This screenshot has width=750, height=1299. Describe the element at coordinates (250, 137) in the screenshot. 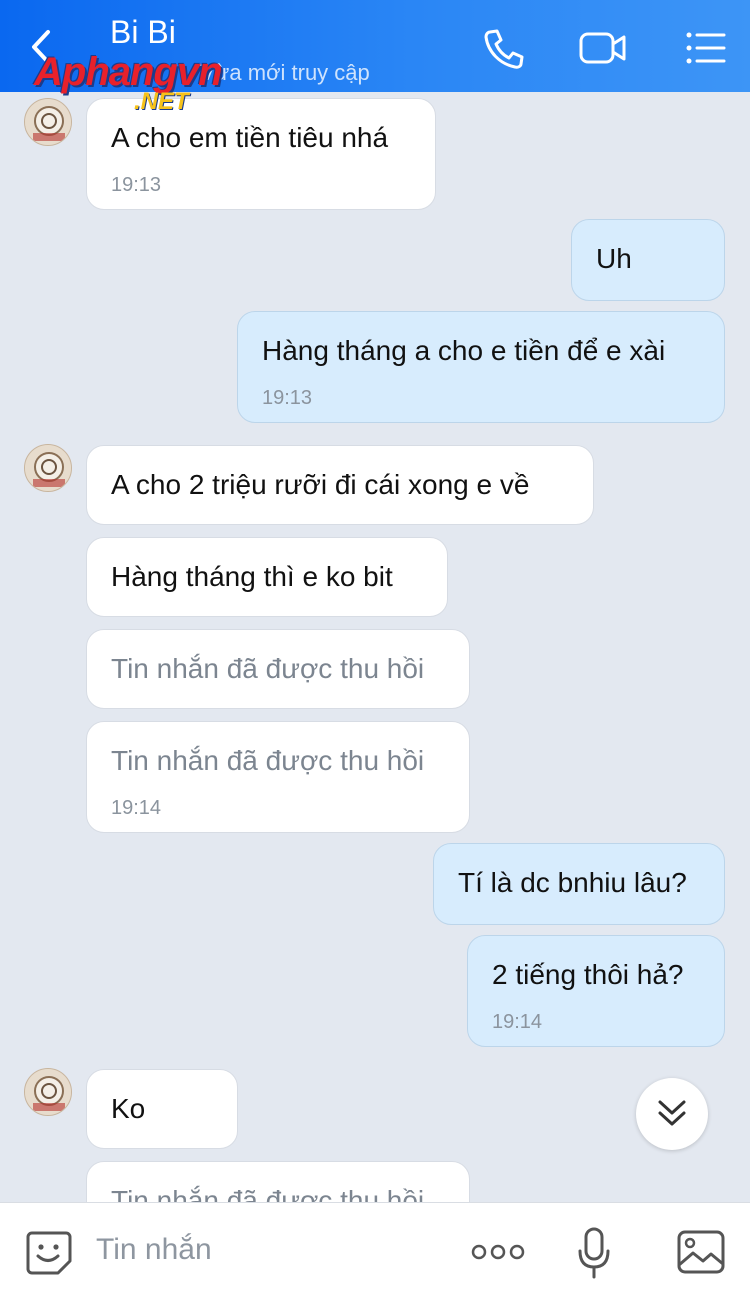

I see `message-text: A cho em tiền tiêu nhá` at that location.